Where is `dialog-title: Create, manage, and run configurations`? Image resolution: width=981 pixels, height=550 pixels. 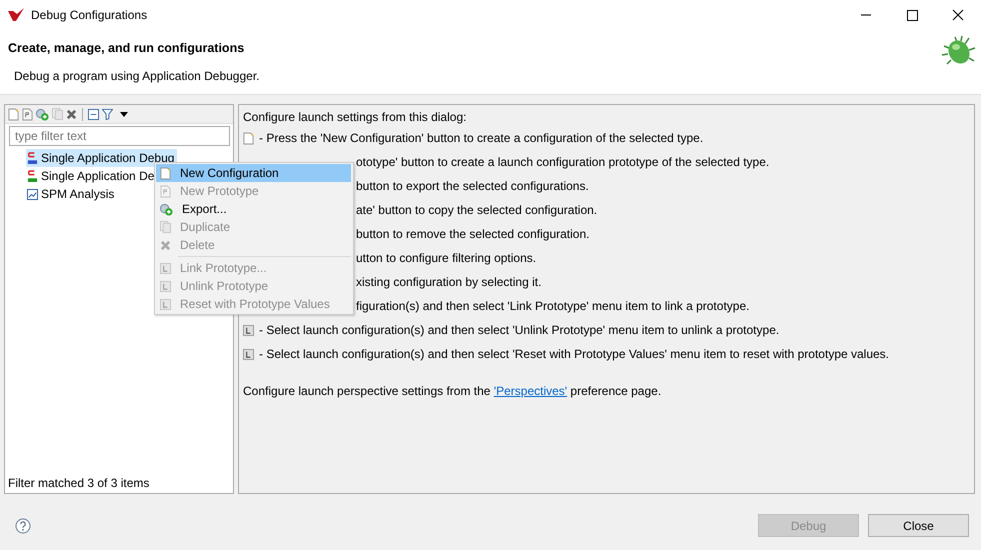 dialog-title: Create, manage, and run configurations is located at coordinates (126, 48).